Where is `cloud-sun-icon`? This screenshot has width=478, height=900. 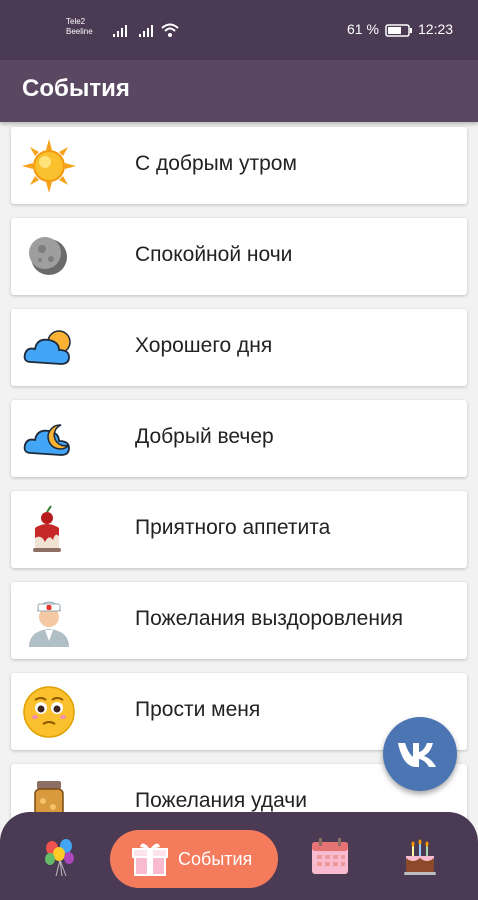
cloud-sun-icon is located at coordinates (47, 347).